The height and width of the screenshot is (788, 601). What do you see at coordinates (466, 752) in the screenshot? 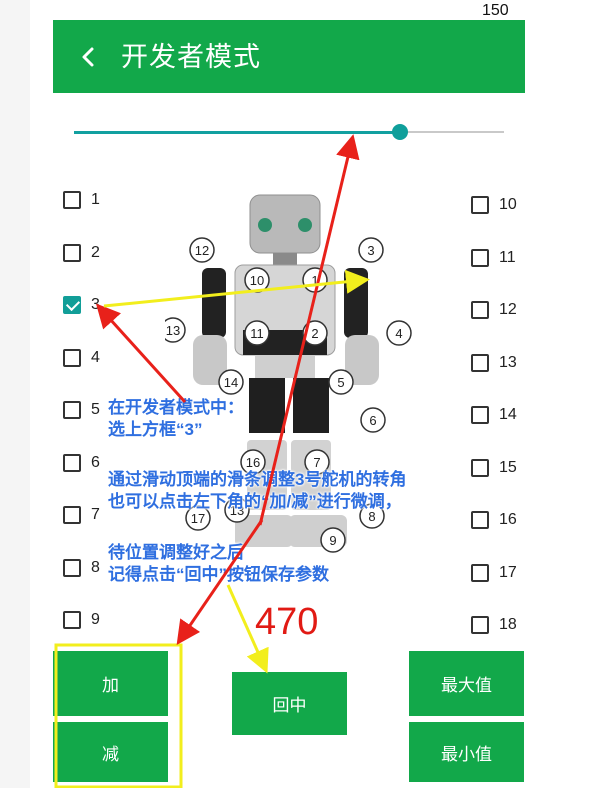
I see `min-value-button: 最小值` at bounding box center [466, 752].